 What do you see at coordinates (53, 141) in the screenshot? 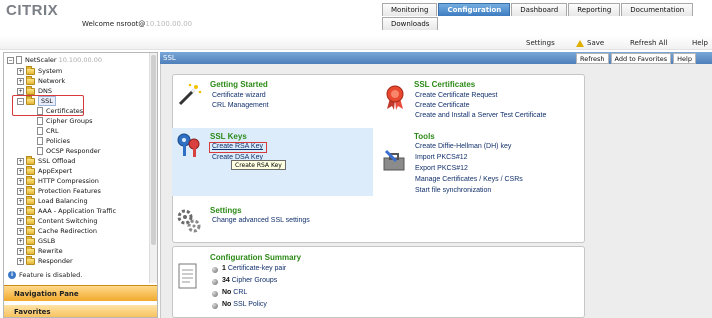
I see `tree-item-policies: Policies` at bounding box center [53, 141].